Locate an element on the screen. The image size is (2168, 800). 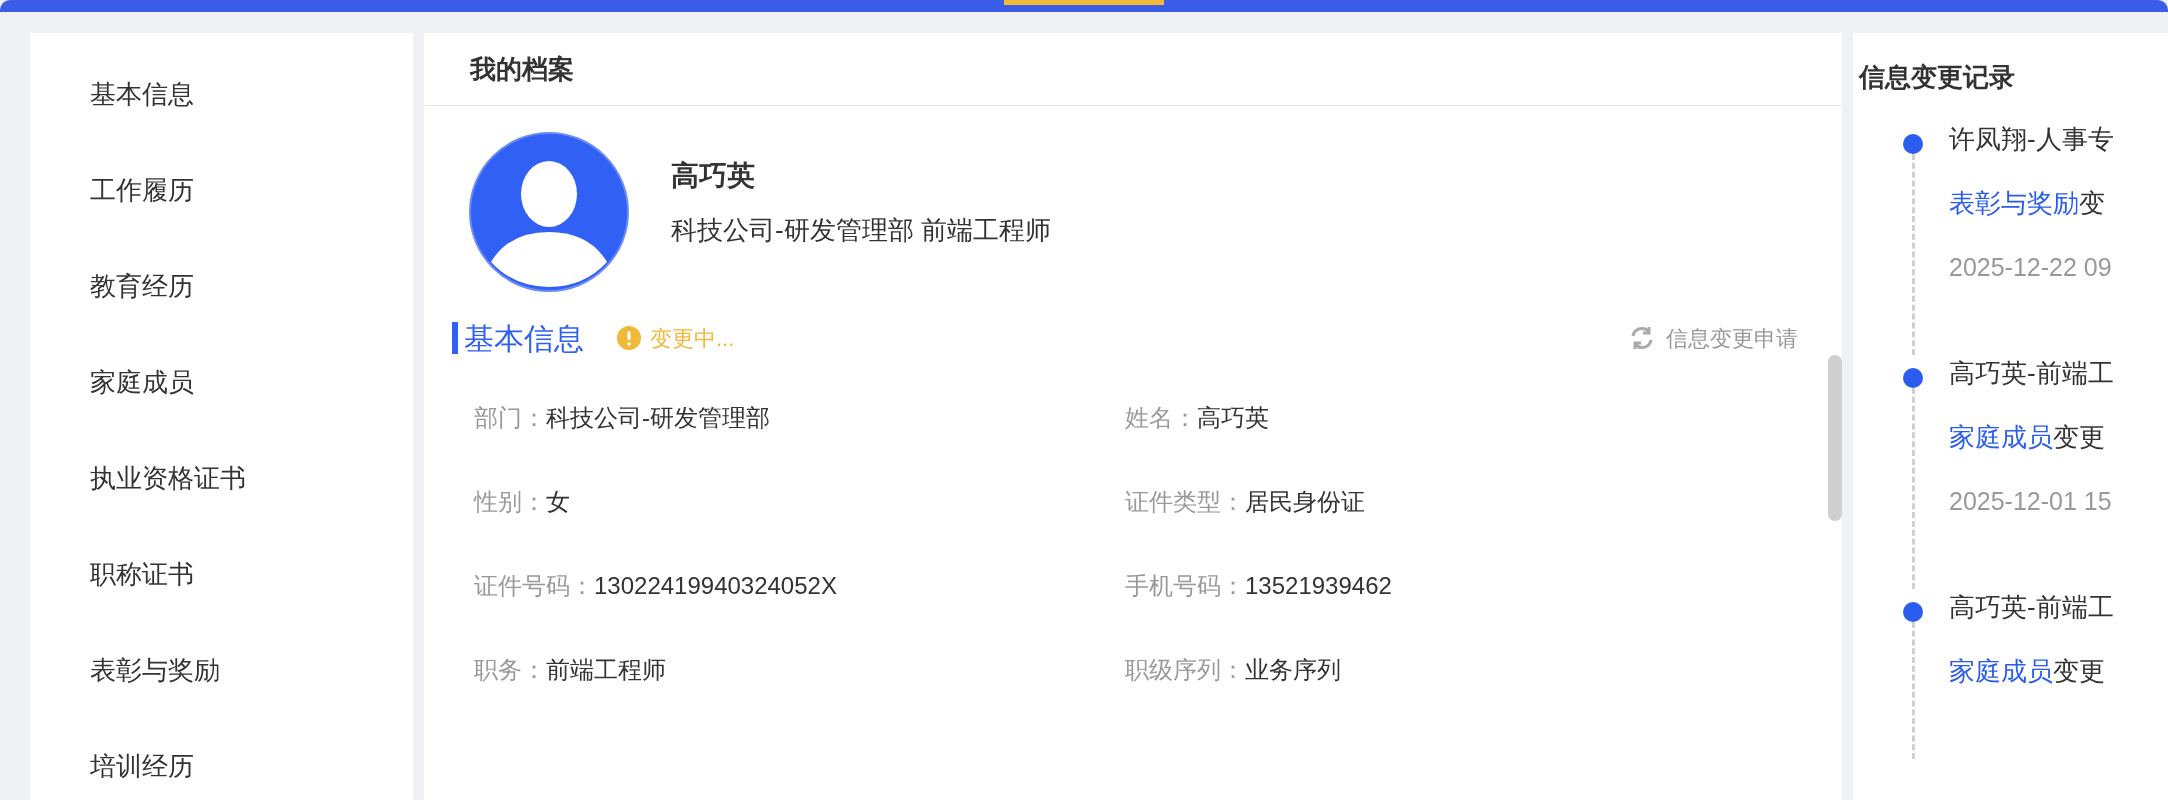
panel-title: 我的档案 is located at coordinates (522, 69).